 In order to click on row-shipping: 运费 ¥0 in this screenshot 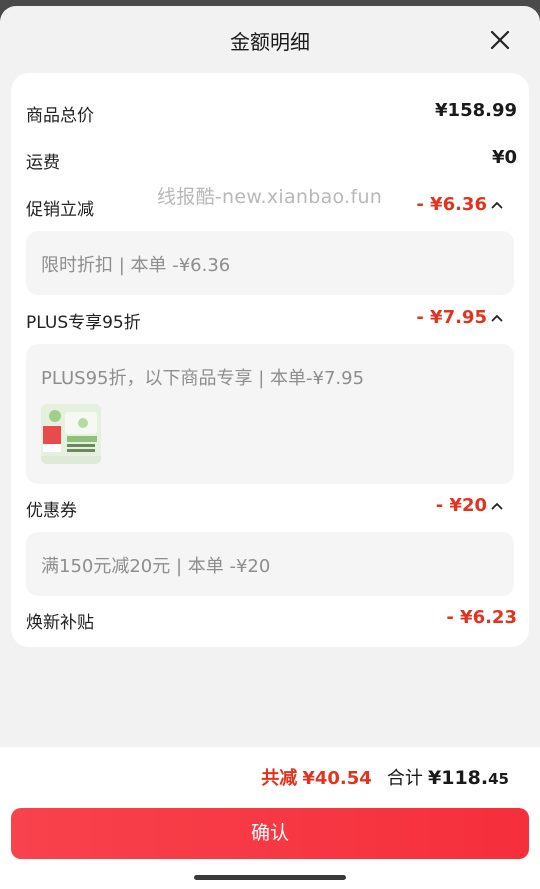, I will do `click(271, 159)`.